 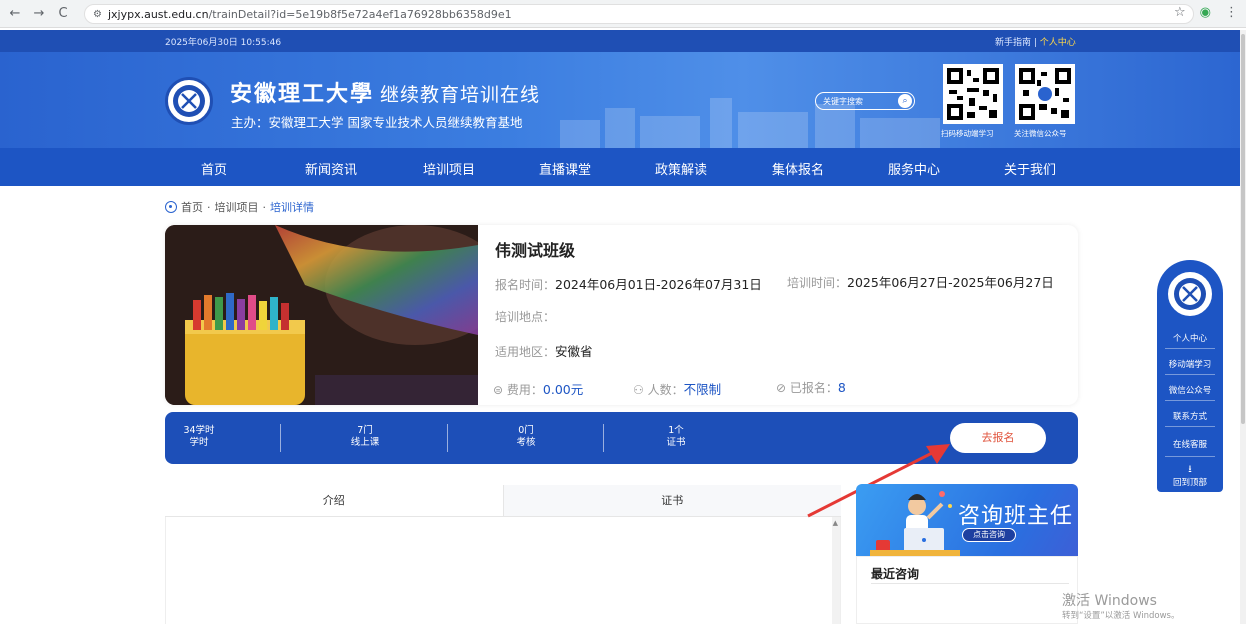 I want to click on signup-time: 报名时间：2024年06月01日-2026年07月31日, so click(x=628, y=283).